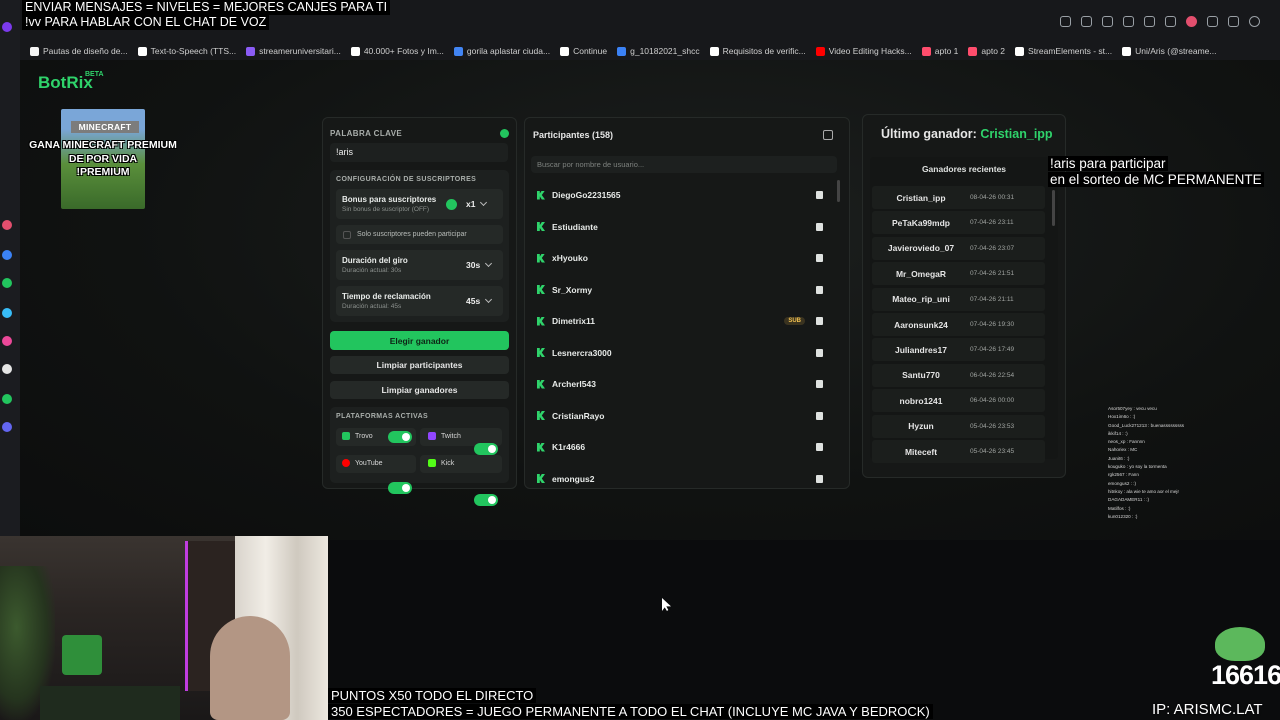 Image resolution: width=1280 pixels, height=720 pixels. I want to click on twitch-toggle, so click(486, 449).